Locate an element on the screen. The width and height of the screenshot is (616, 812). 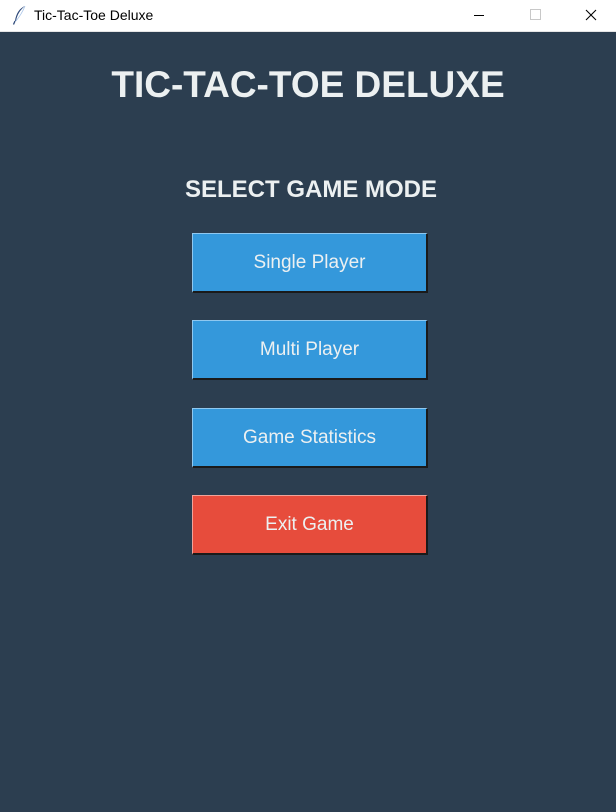
maximize-button is located at coordinates (535, 15).